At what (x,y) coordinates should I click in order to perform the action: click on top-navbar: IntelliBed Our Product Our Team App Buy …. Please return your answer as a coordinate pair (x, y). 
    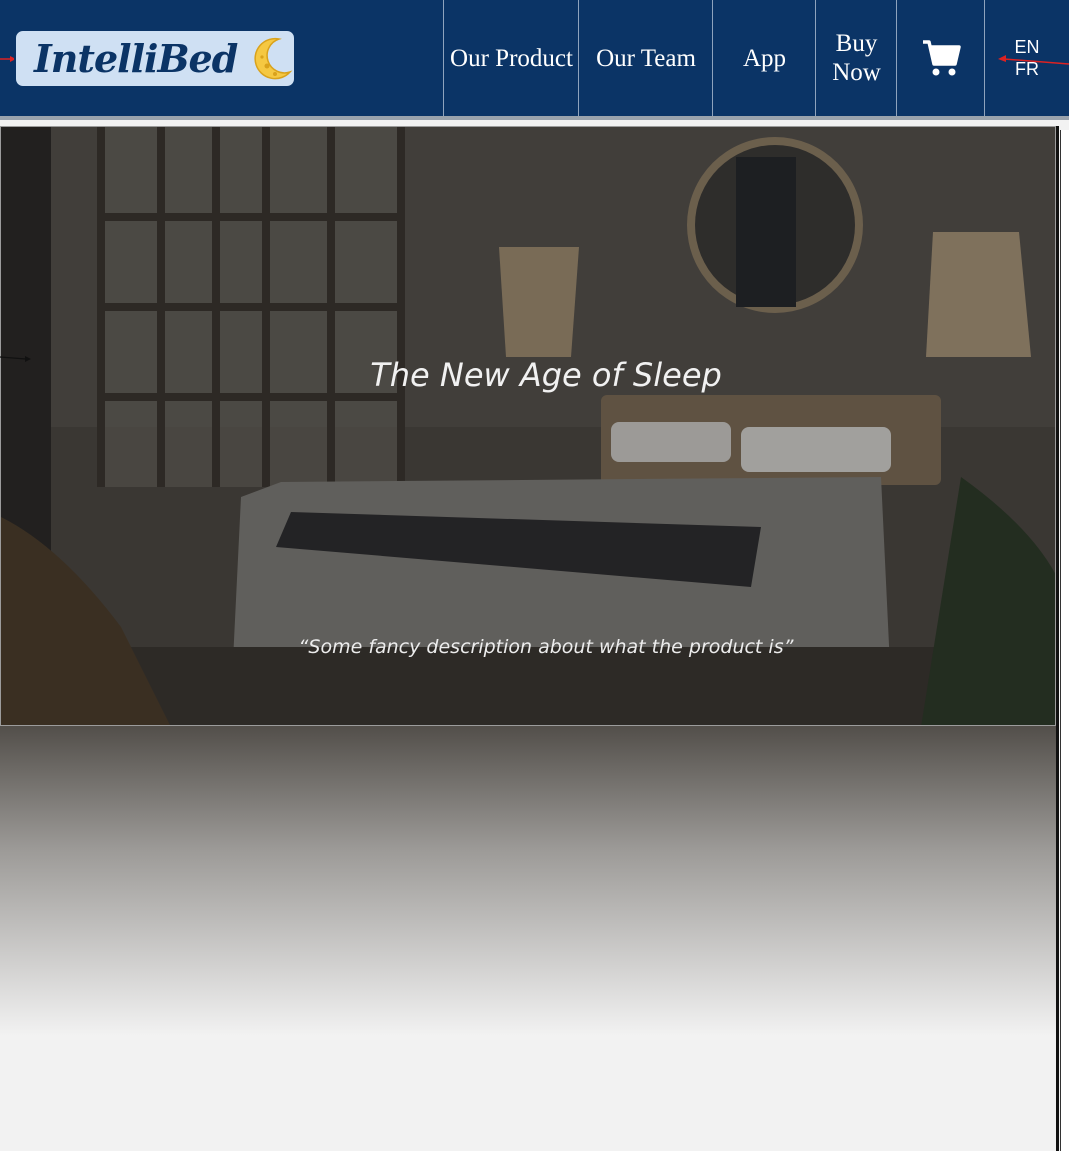
    Looking at the image, I should click on (534, 60).